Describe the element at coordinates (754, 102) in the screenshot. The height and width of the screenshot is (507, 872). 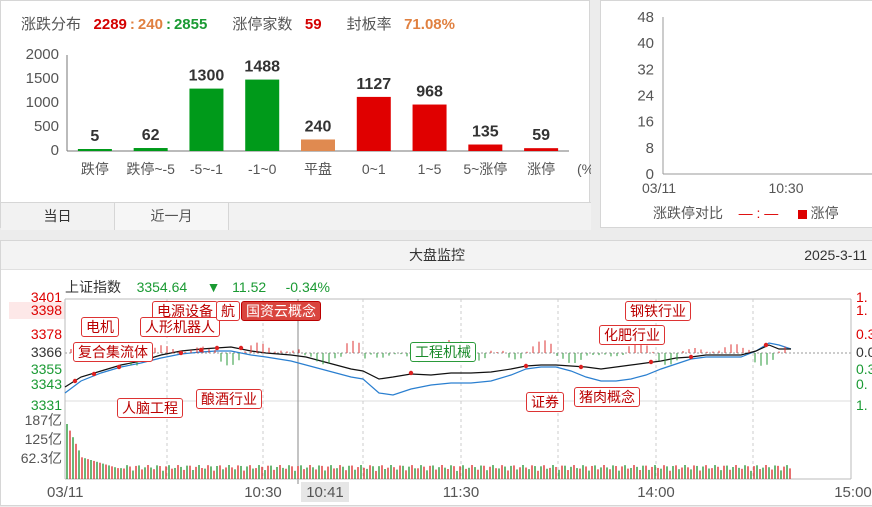
I see `limit-ratio-chart: 48403224168003/11 10:30` at that location.